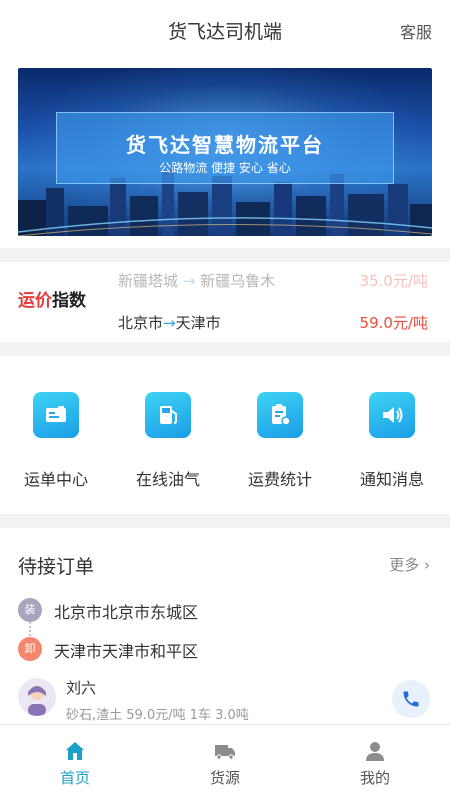 Image resolution: width=450 pixels, height=800 pixels. I want to click on unload-address: 天津市天津市和平区, so click(126, 651).